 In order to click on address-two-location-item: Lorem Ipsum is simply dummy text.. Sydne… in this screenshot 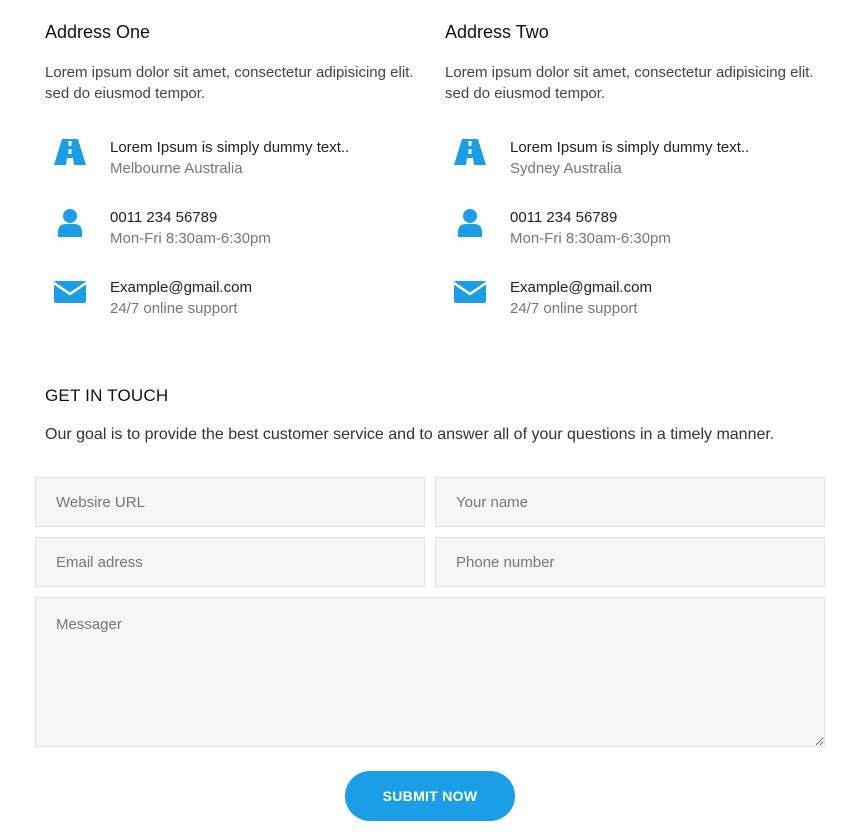, I will do `click(635, 161)`.